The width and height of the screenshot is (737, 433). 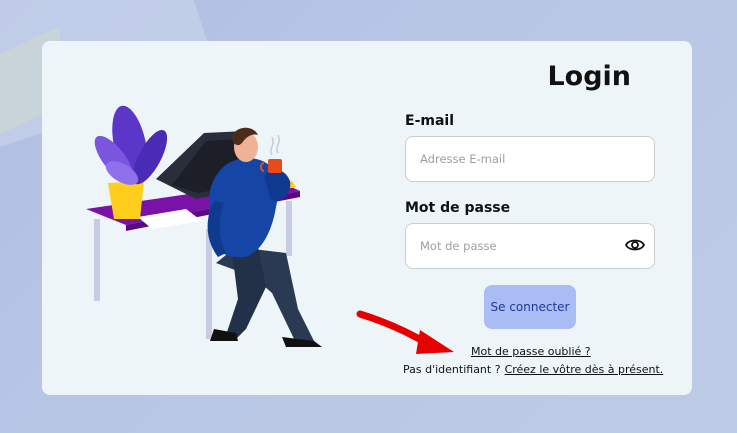 I want to click on no-account-text: Pas d'identifiant ?, so click(x=452, y=369).